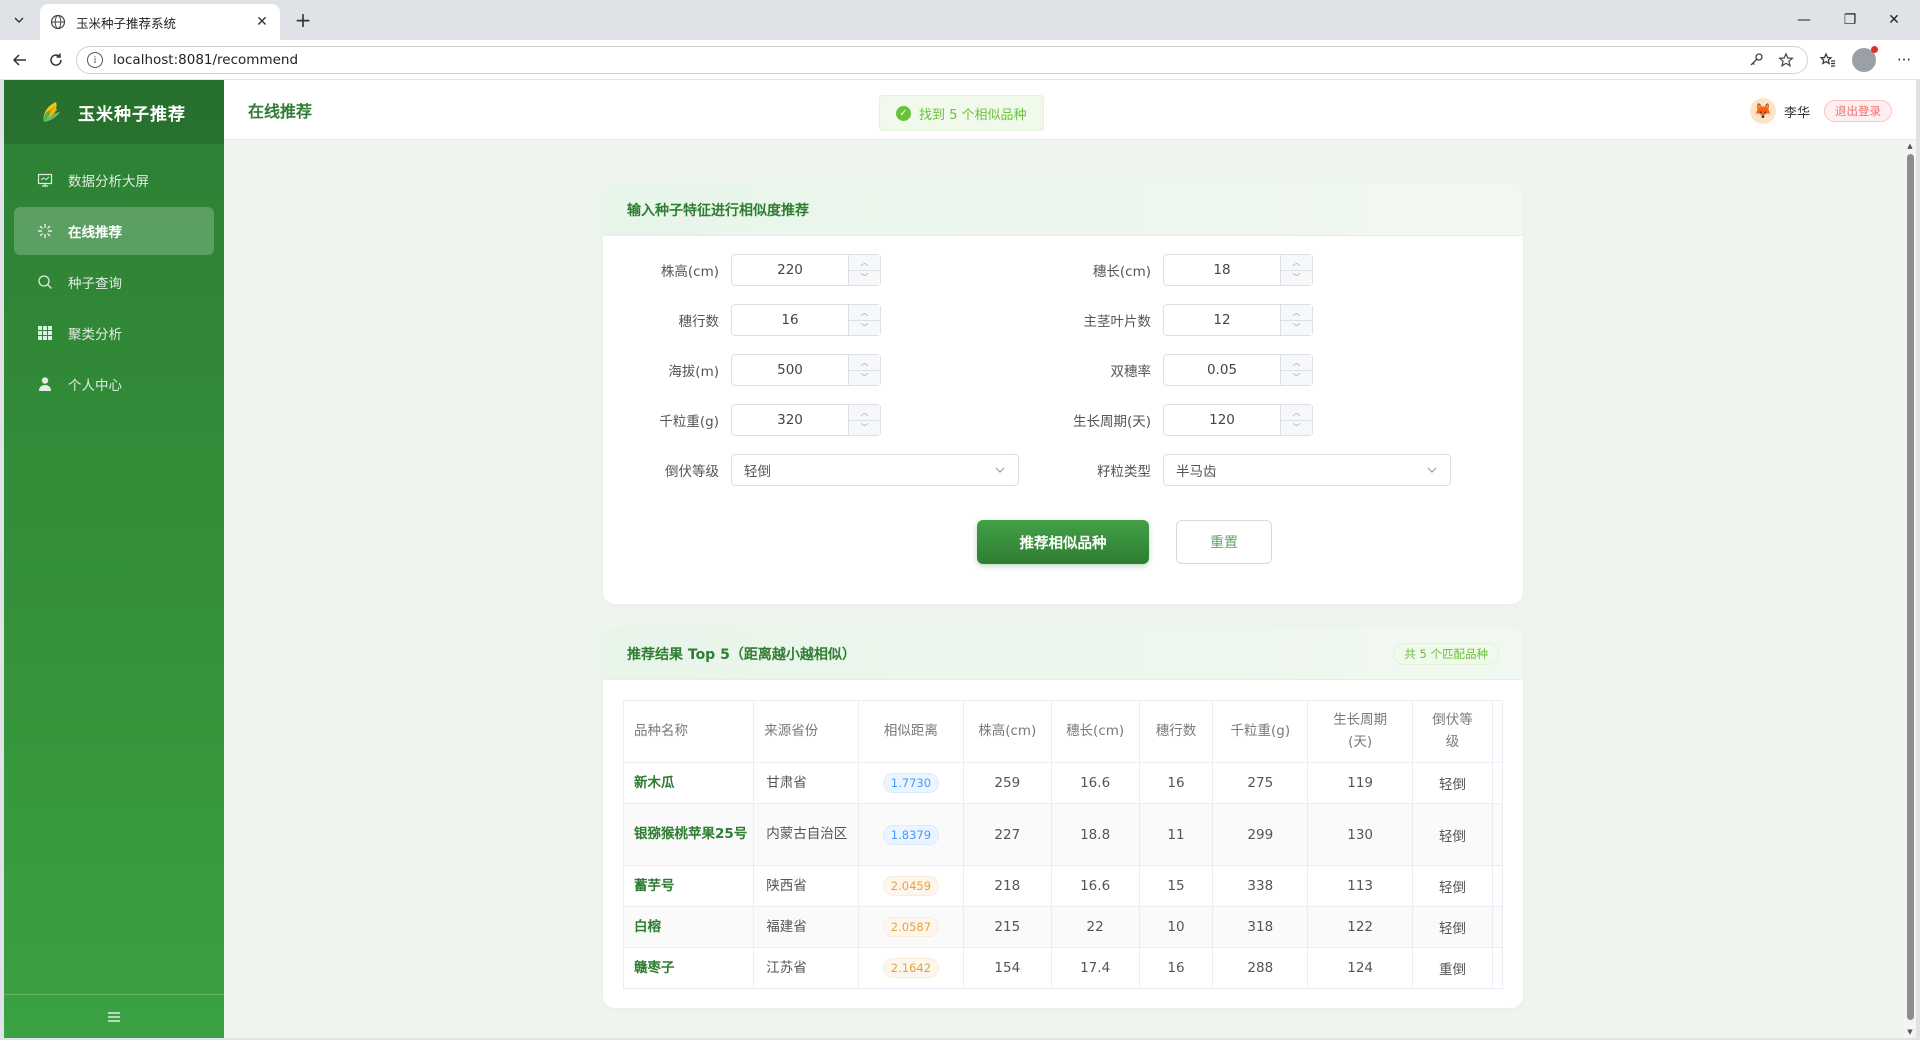 The height and width of the screenshot is (1040, 1920). I want to click on column-header: 千粒重(g), so click(1260, 731).